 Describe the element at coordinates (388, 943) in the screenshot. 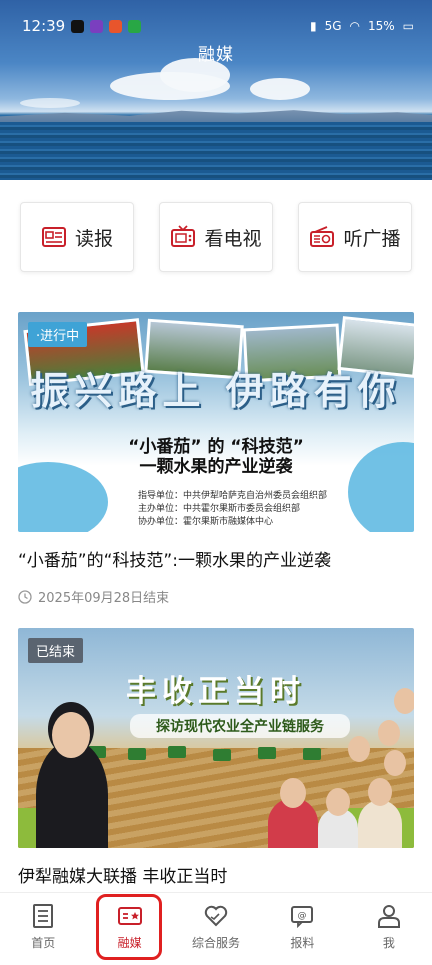

I see `nav-me-label: 我` at that location.